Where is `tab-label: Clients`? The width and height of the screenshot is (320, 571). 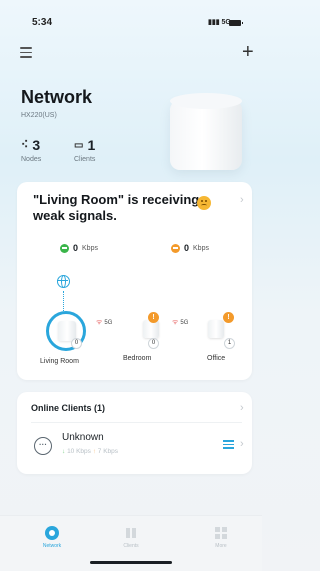
tab-label: Clients is located at coordinates (131, 546).